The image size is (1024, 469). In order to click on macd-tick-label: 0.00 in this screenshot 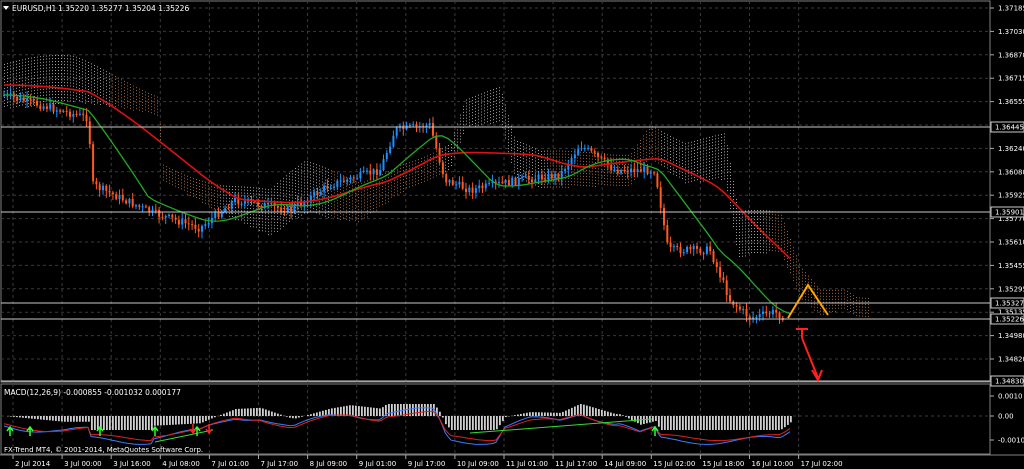, I will do `click(1006, 417)`.